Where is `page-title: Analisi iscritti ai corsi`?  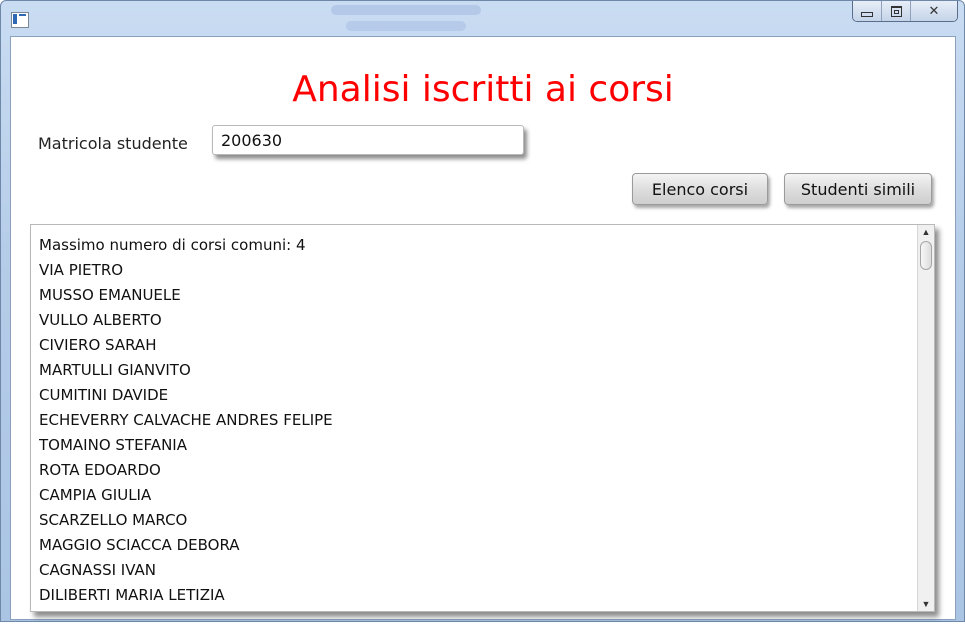 page-title: Analisi iscritti ai corsi is located at coordinates (483, 89).